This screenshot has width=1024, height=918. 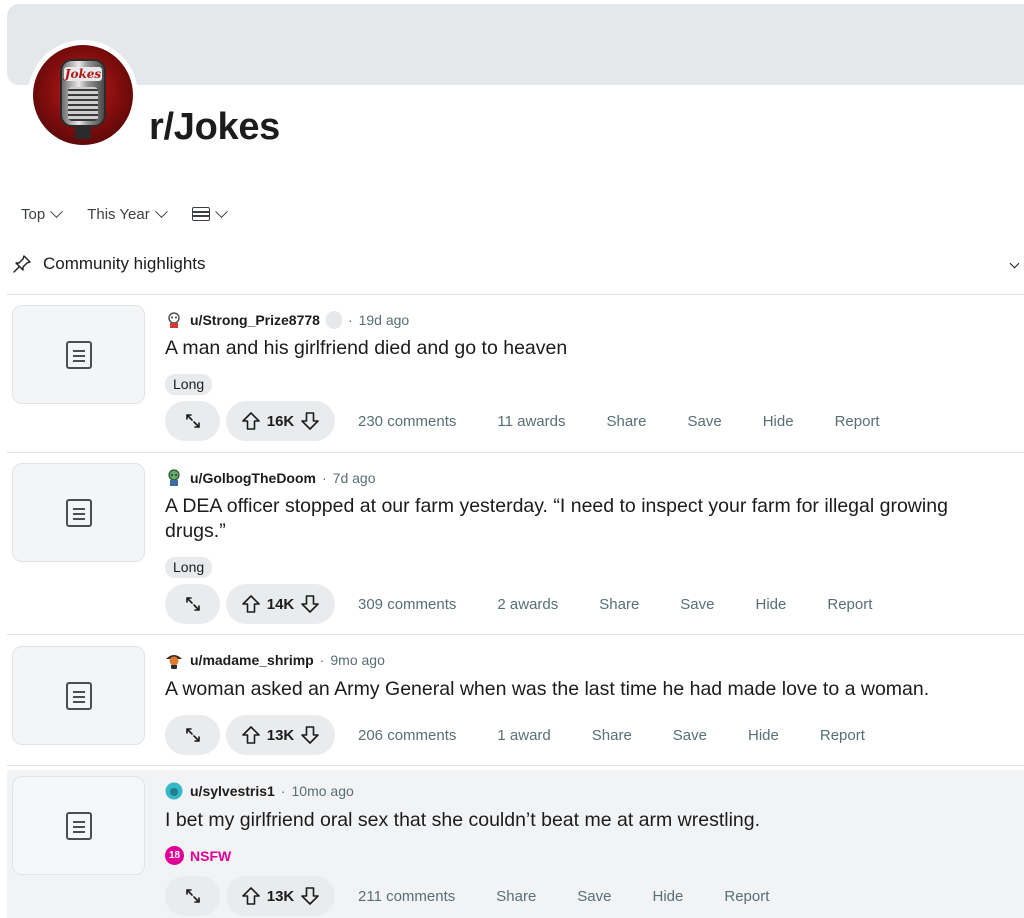 I want to click on vote-control: 14K, so click(x=280, y=604).